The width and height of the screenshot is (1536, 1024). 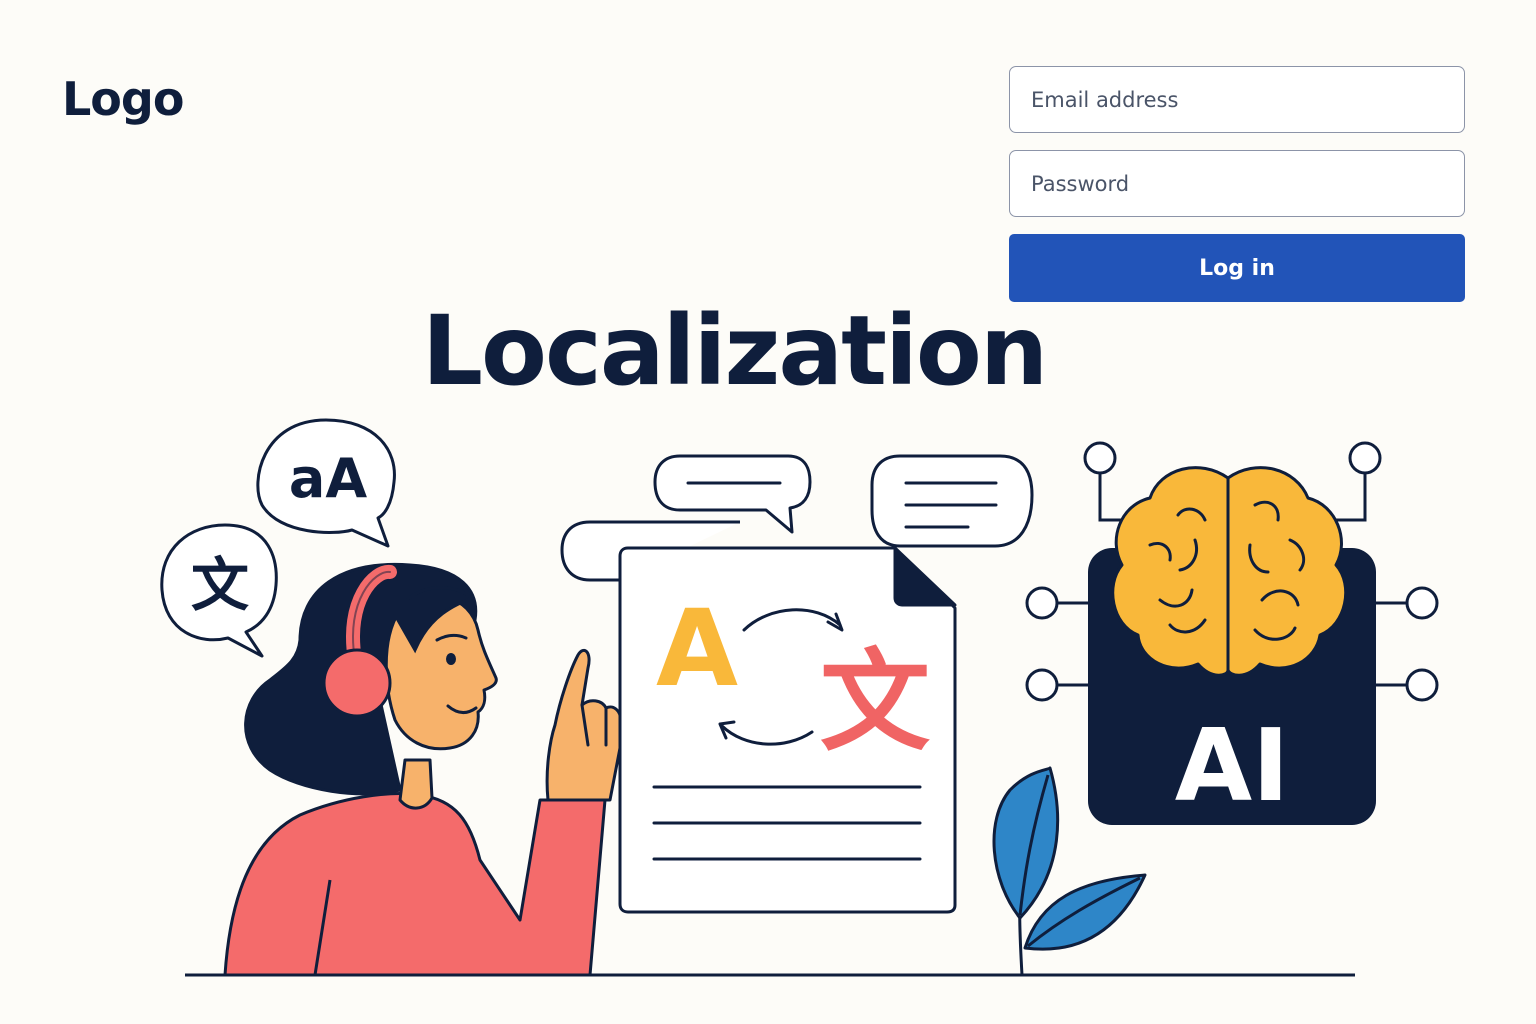 What do you see at coordinates (952, 501) in the screenshot?
I see `chat-bubble-icon` at bounding box center [952, 501].